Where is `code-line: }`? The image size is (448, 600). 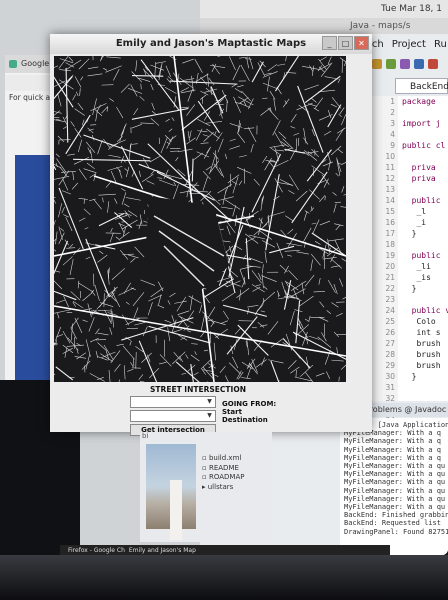 code-line: } is located at coordinates (409, 376).